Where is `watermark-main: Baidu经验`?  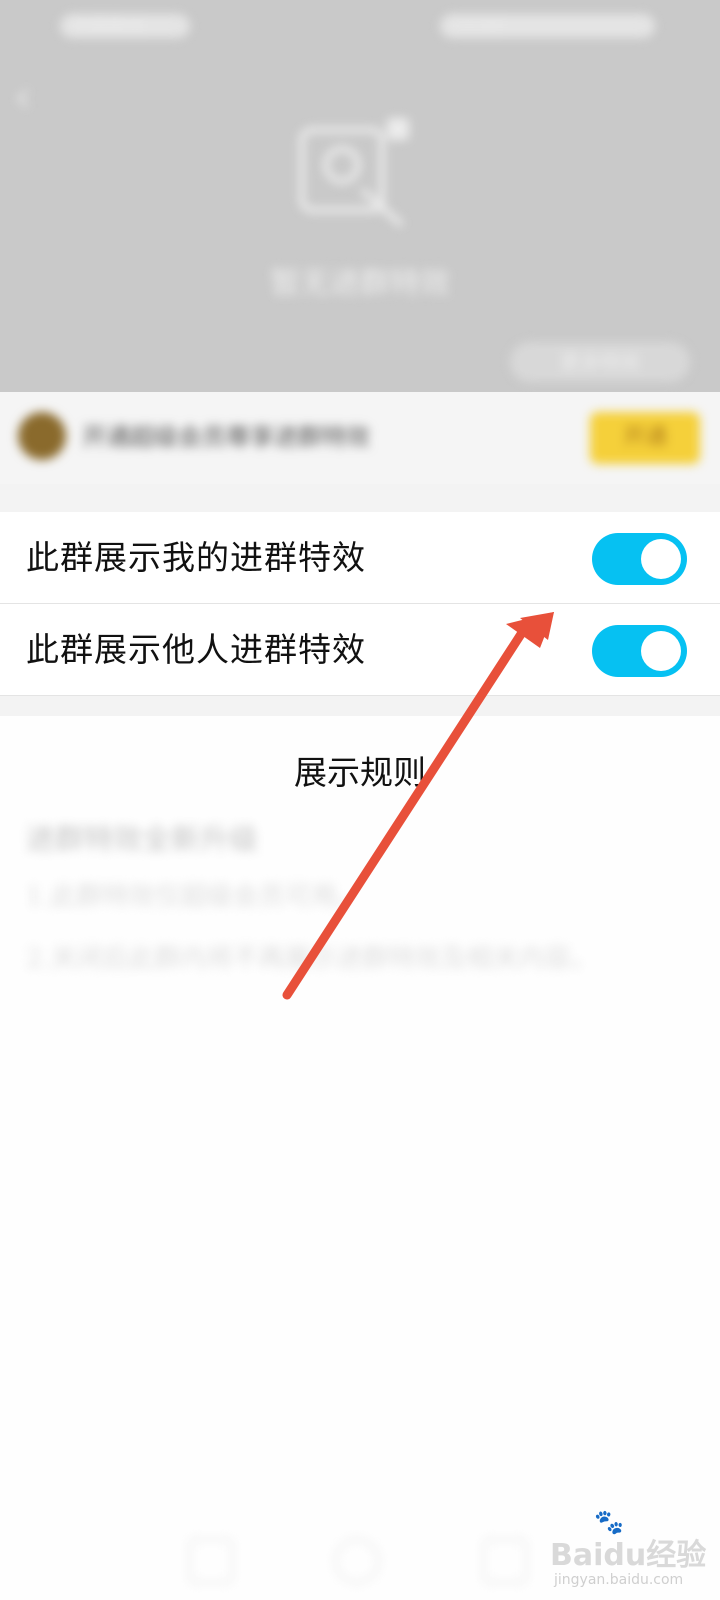
watermark-main: Baidu经验 is located at coordinates (628, 1555).